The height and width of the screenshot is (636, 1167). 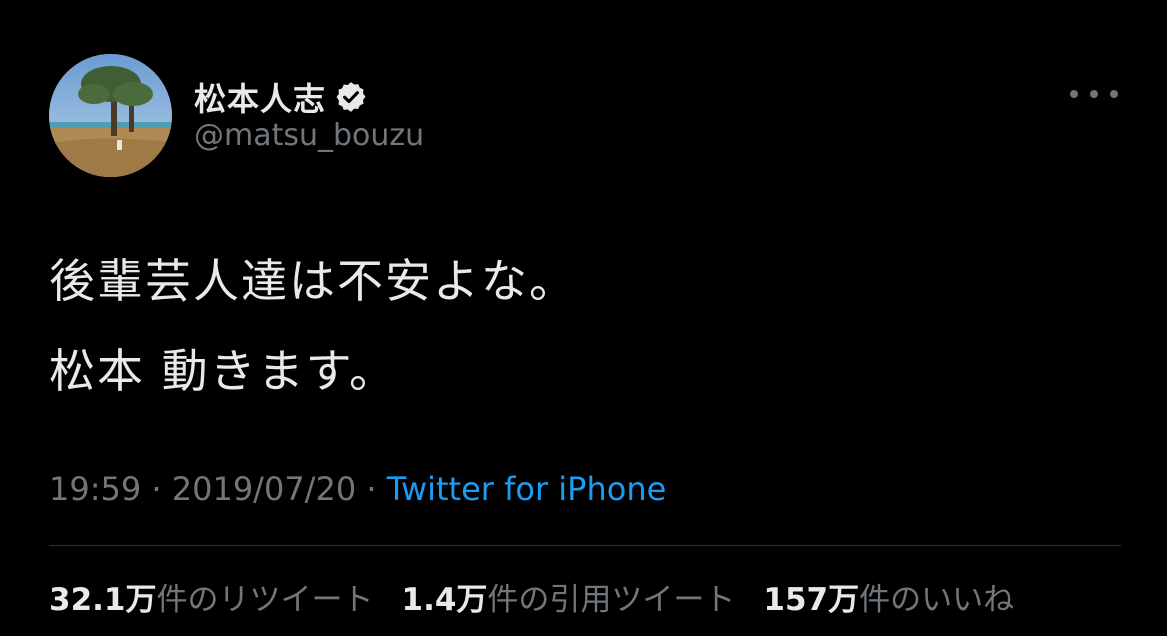 I want to click on verified-badge-icon, so click(x=351, y=97).